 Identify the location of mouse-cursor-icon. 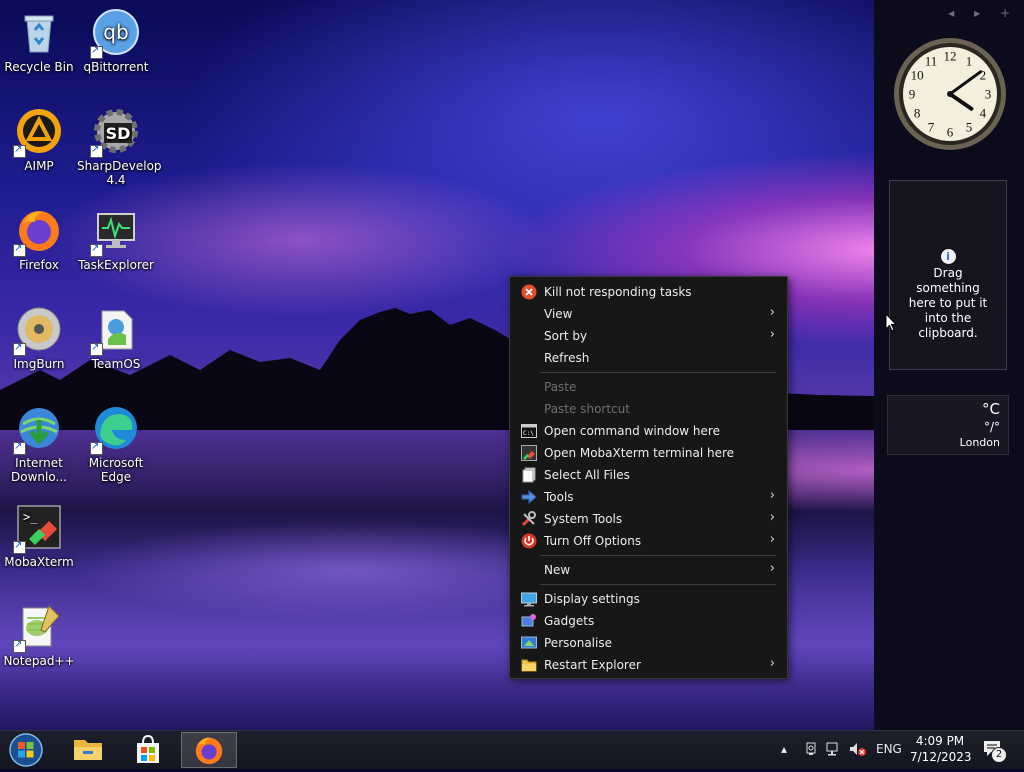
(891, 322).